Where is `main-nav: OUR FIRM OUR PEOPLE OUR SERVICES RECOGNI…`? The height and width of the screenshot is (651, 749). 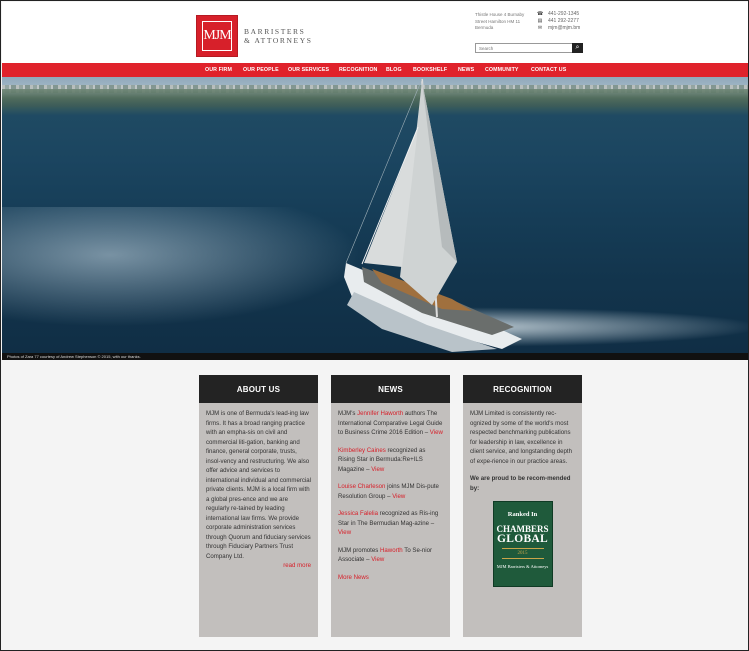 main-nav: OUR FIRM OUR PEOPLE OUR SERVICES RECOGNI… is located at coordinates (375, 70).